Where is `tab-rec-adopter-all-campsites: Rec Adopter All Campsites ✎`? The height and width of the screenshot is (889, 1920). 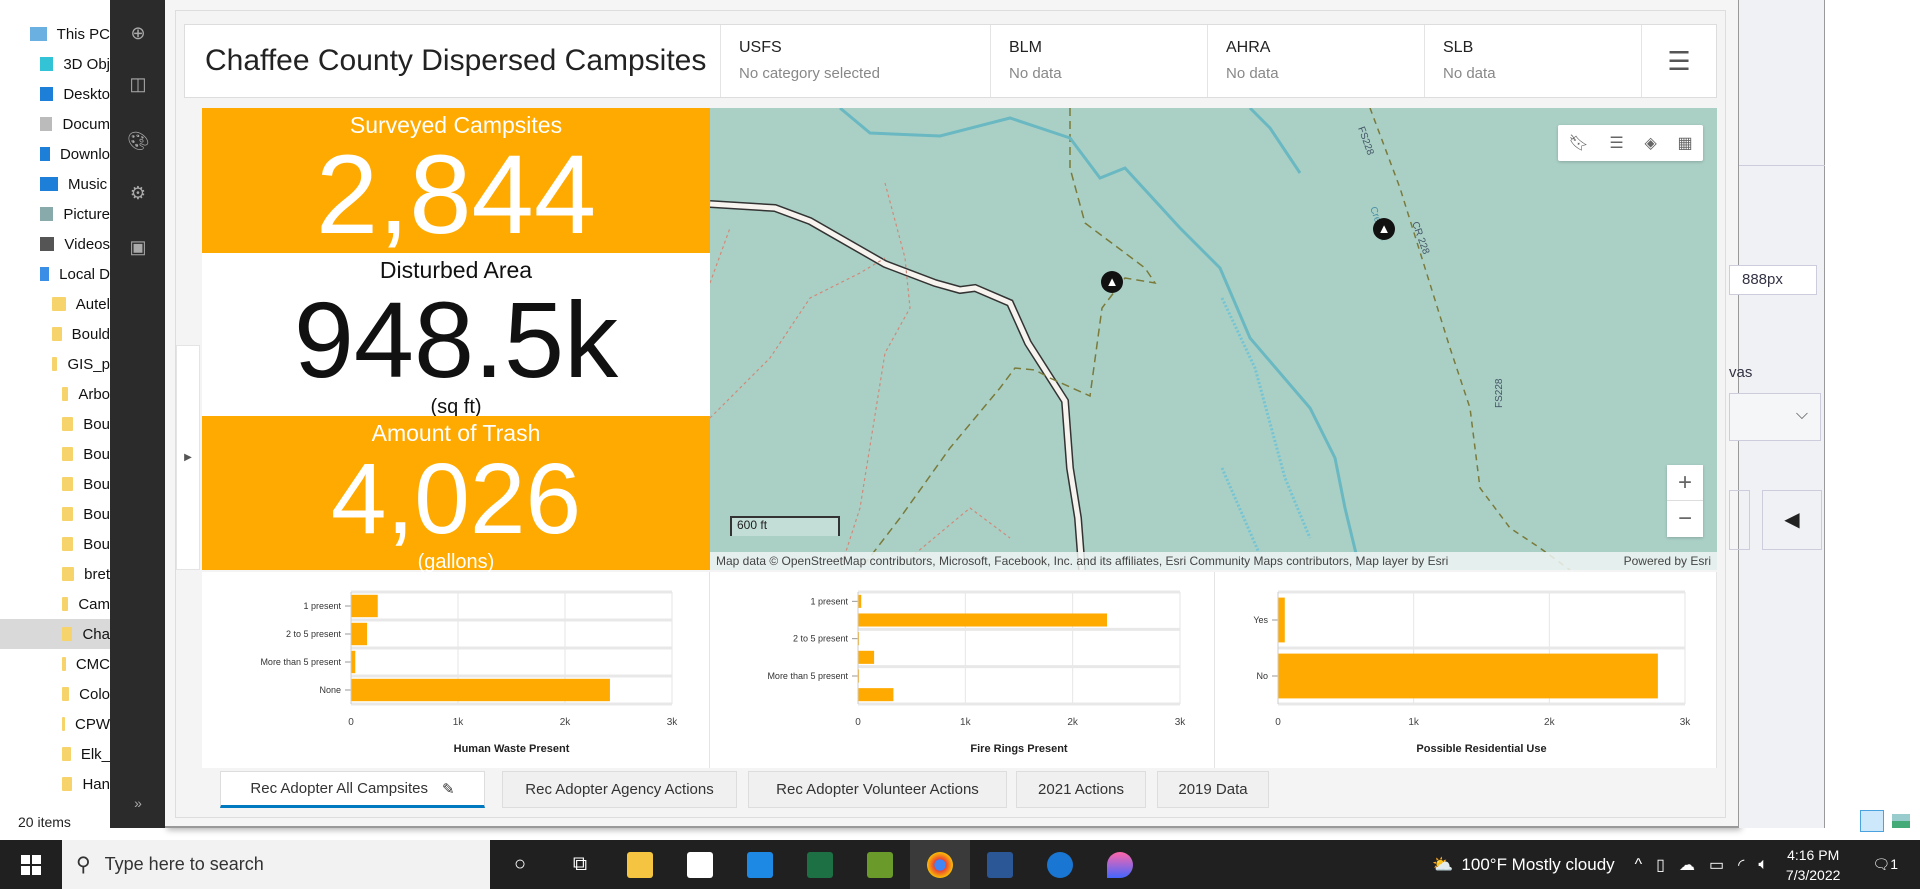 tab-rec-adopter-all-campsites: Rec Adopter All Campsites ✎ is located at coordinates (352, 789).